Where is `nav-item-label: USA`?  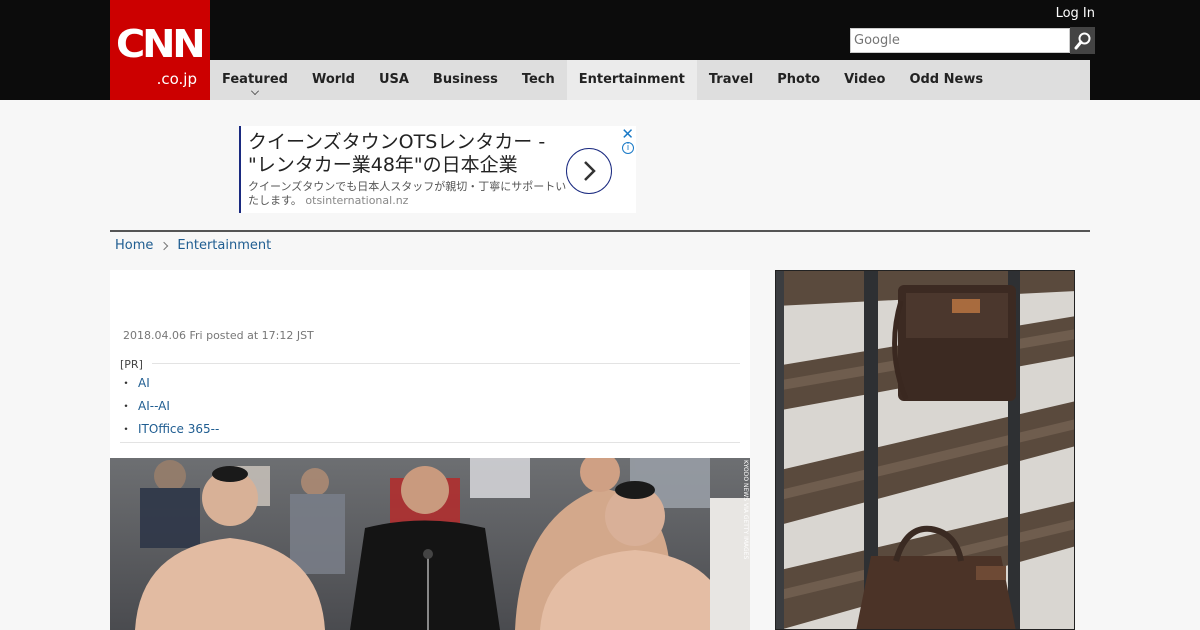 nav-item-label: USA is located at coordinates (393, 79).